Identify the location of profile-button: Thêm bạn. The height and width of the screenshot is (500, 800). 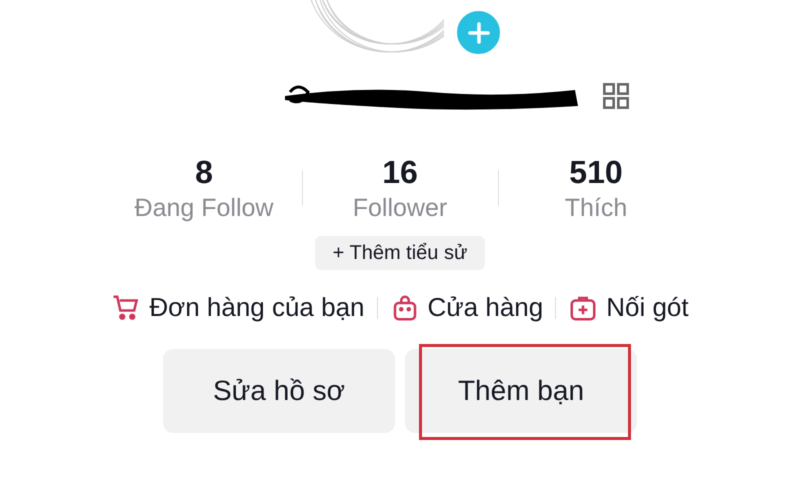
(521, 391).